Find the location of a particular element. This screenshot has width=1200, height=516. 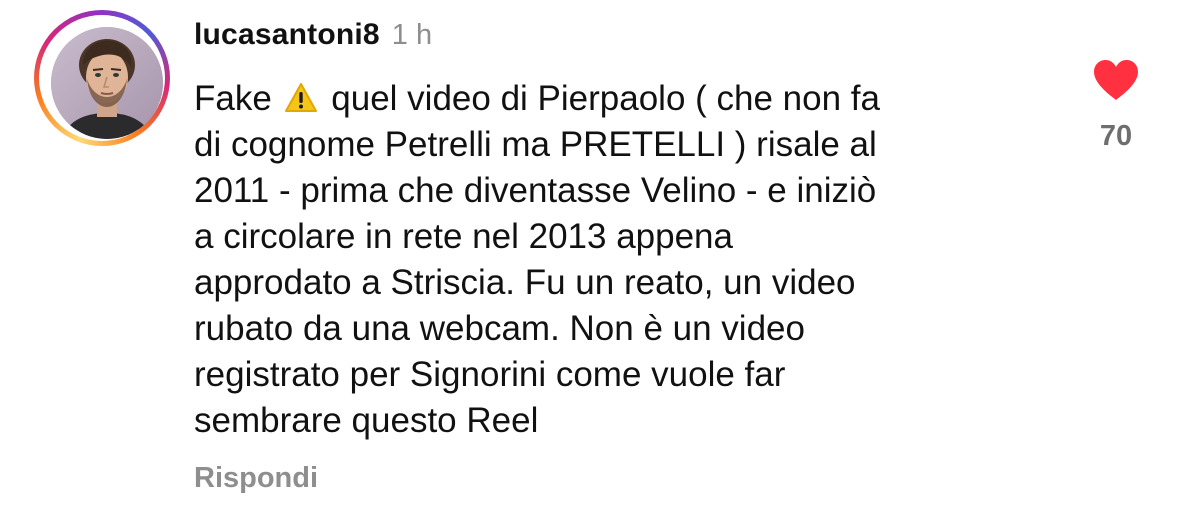

comment-line: a circolare in rete nel 2013 appena is located at coordinates (463, 236).